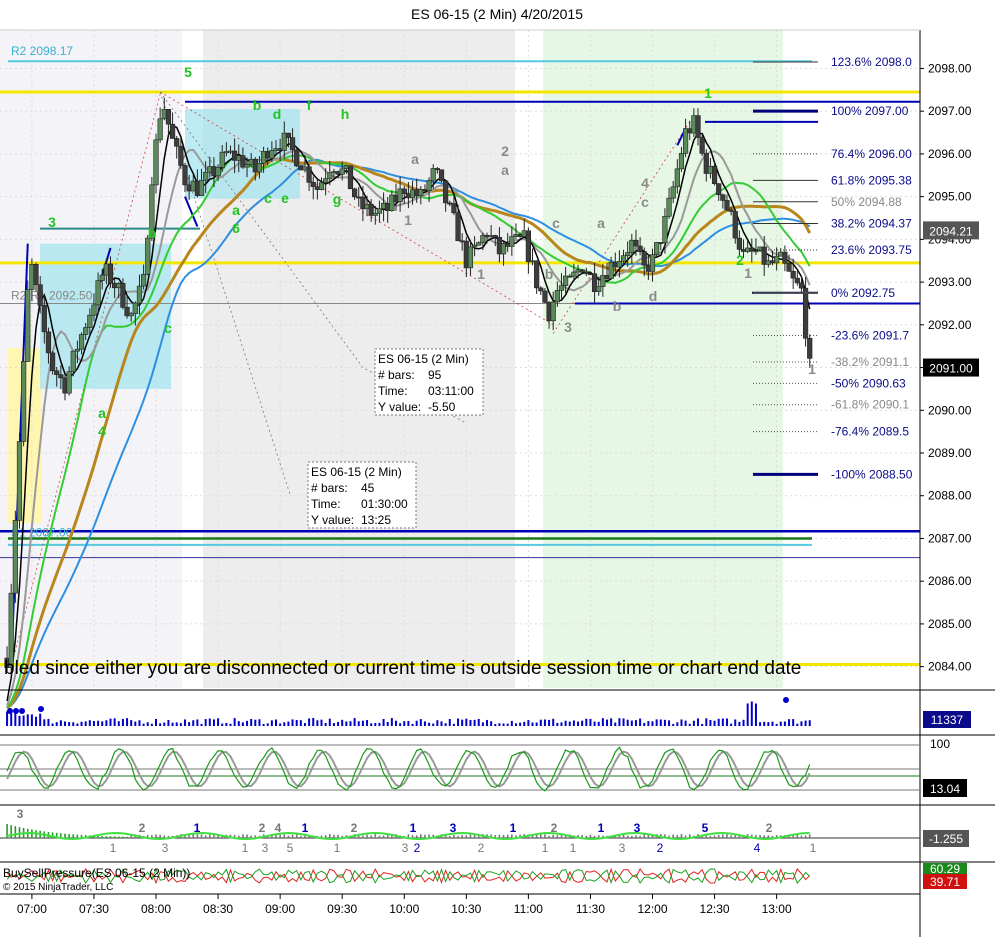 Image resolution: width=995 pixels, height=949 pixels. I want to click on tooltip-title: ES 06-15 (2 Min), so click(356, 472).